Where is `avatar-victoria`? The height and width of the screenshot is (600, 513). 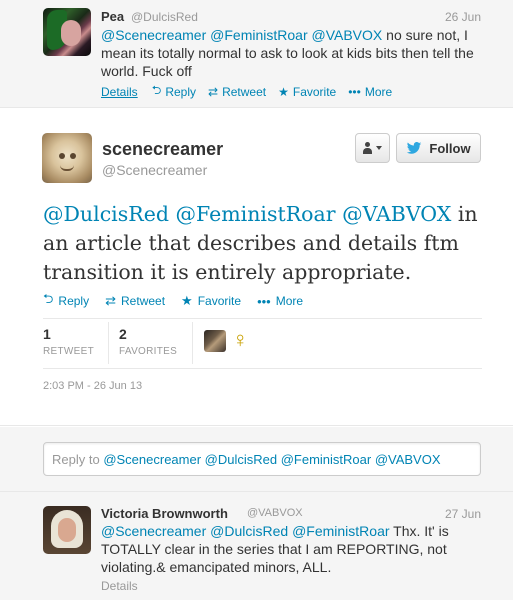
avatar-victoria is located at coordinates (67, 530).